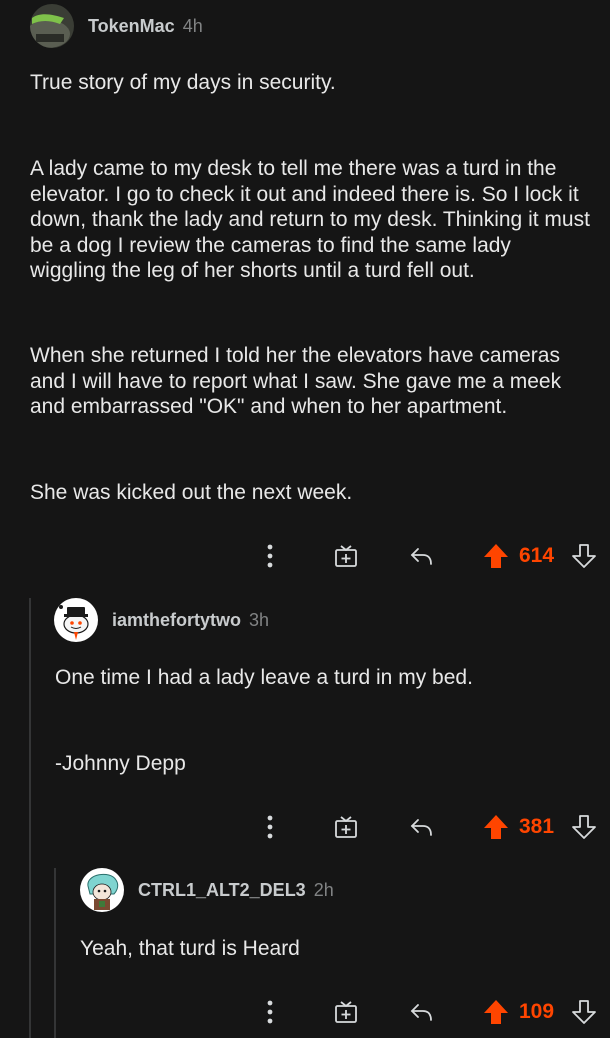 The image size is (610, 1038). Describe the element at coordinates (537, 555) in the screenshot. I see `vote-count: 614` at that location.